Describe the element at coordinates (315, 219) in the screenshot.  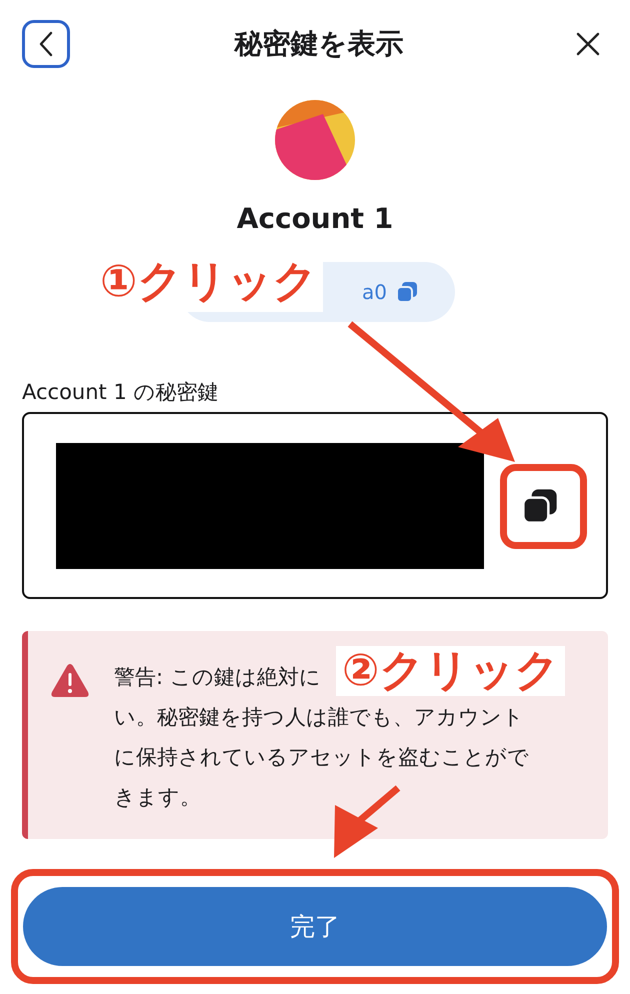
I see `account-name: Account 1` at that location.